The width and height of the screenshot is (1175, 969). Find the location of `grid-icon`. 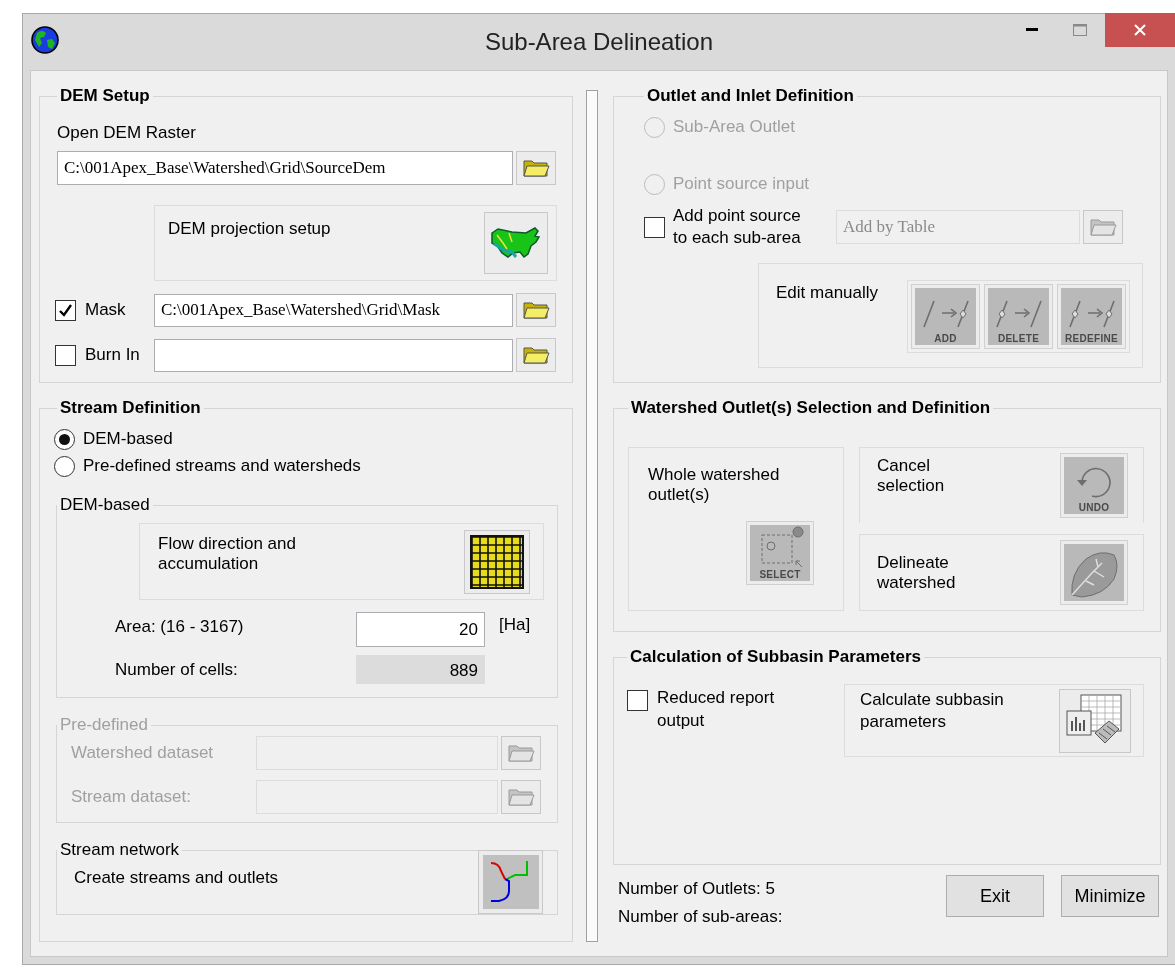

grid-icon is located at coordinates (497, 561).